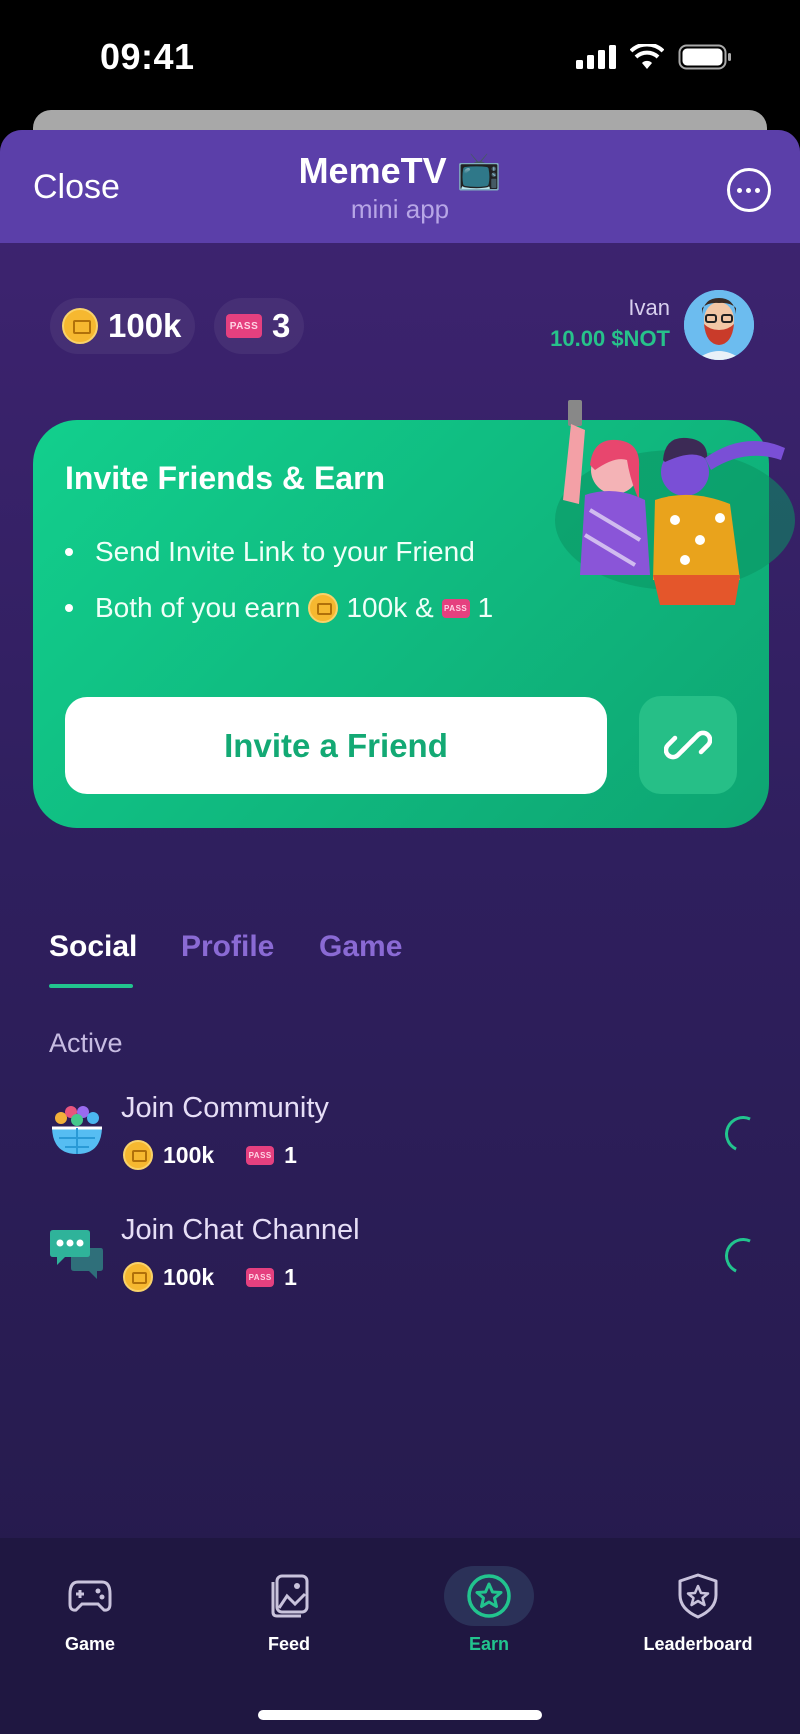 The height and width of the screenshot is (1734, 800). I want to click on shield-star-icon, so click(698, 1596).